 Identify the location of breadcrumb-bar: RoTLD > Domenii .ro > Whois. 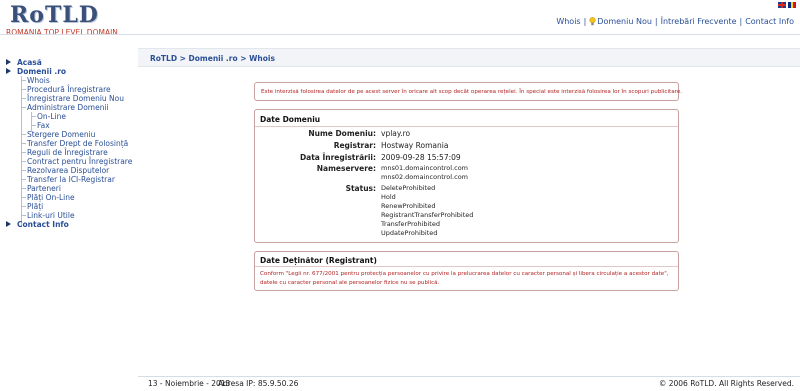
(469, 57).